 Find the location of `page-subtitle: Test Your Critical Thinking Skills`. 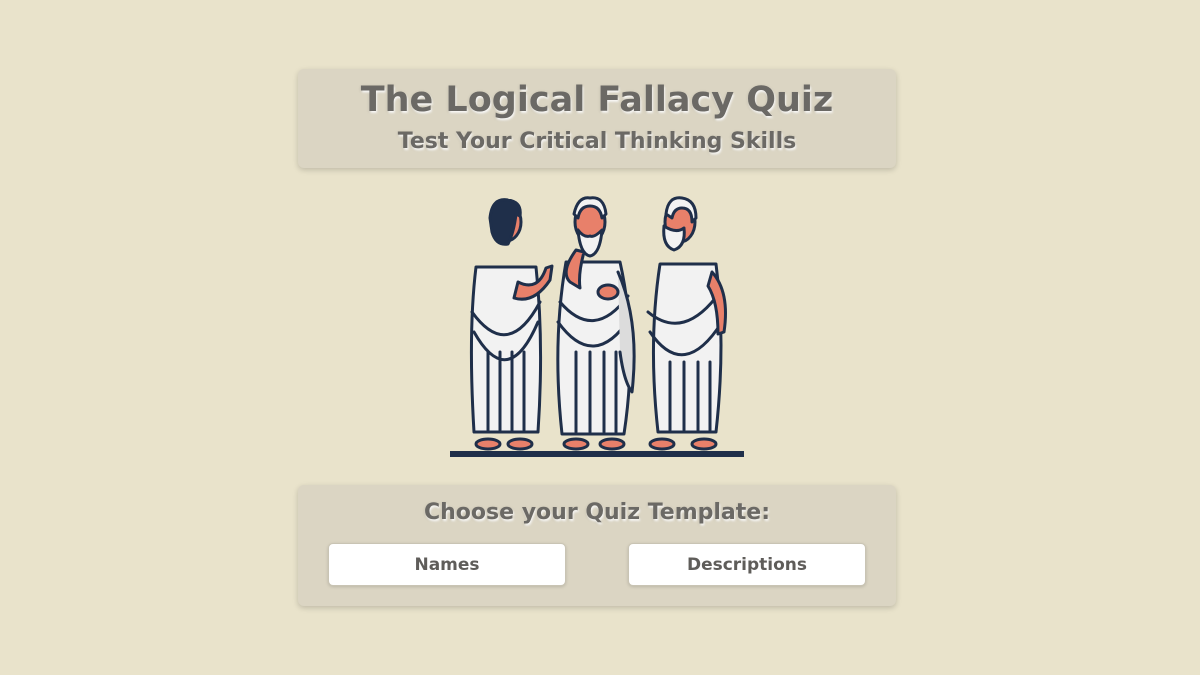

page-subtitle: Test Your Critical Thinking Skills is located at coordinates (597, 141).